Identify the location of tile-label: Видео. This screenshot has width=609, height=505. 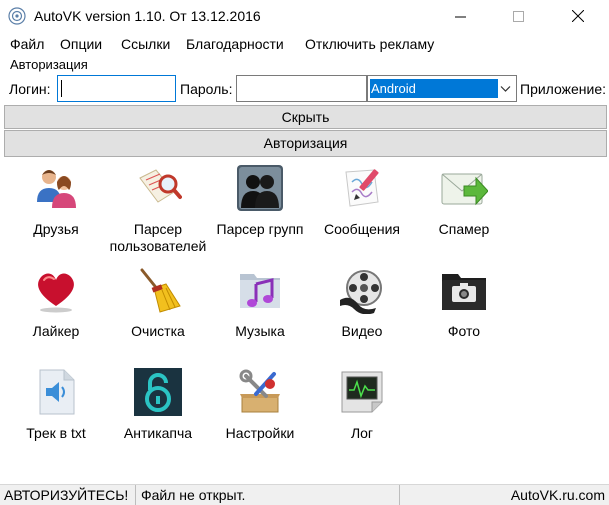
(362, 331).